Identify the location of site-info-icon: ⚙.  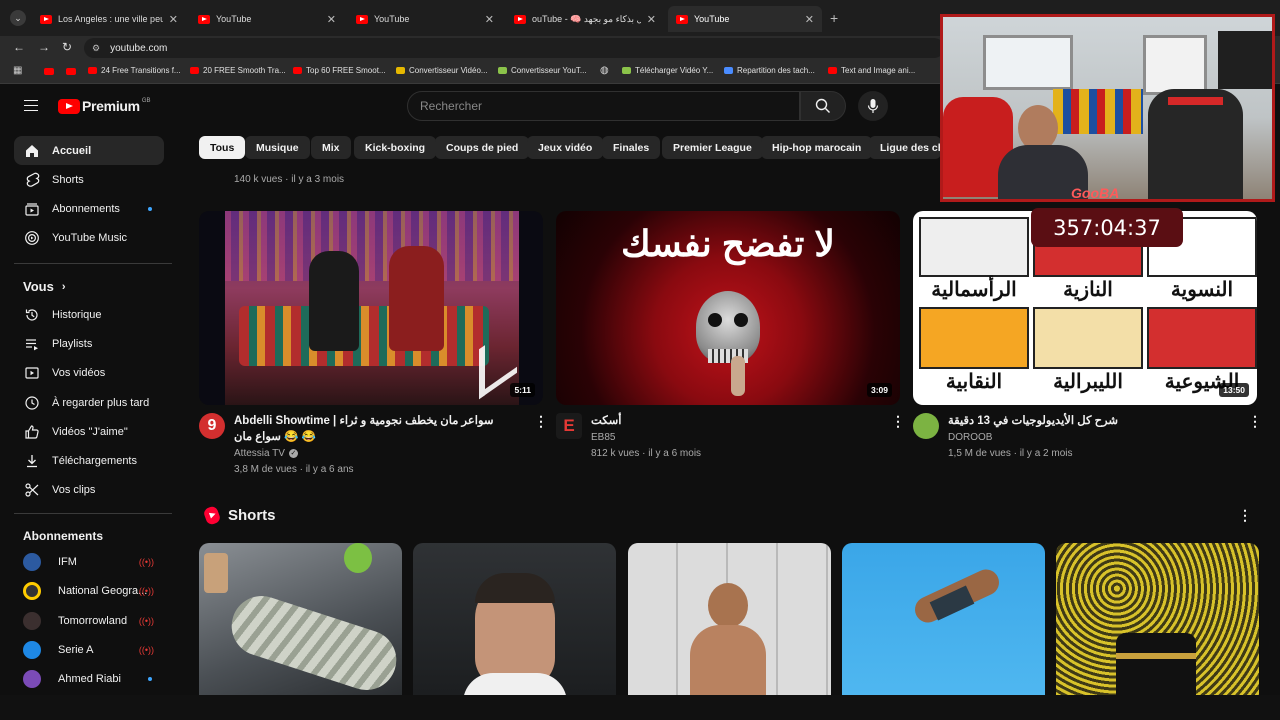
(96, 48).